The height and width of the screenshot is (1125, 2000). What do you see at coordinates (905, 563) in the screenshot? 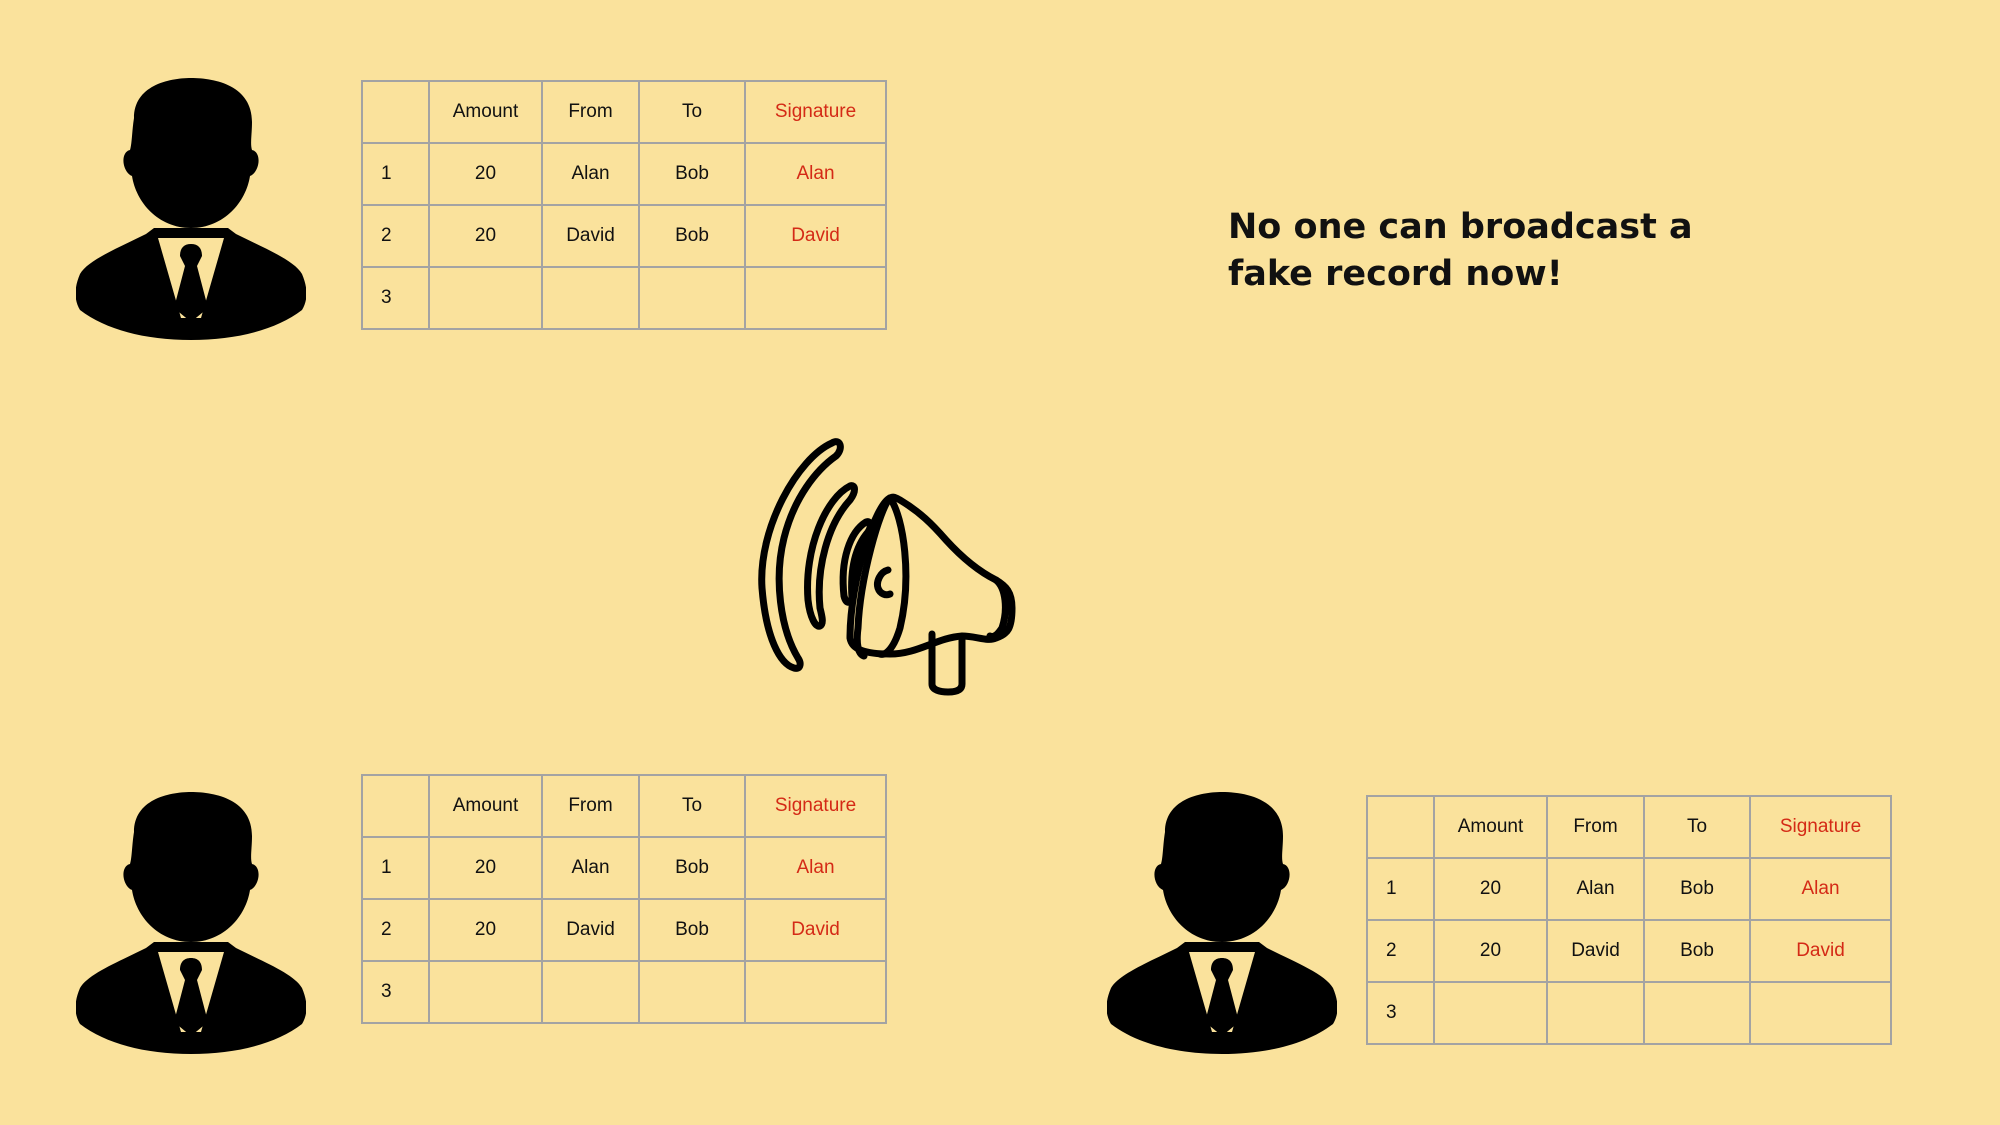
I see `megaphone-icon` at bounding box center [905, 563].